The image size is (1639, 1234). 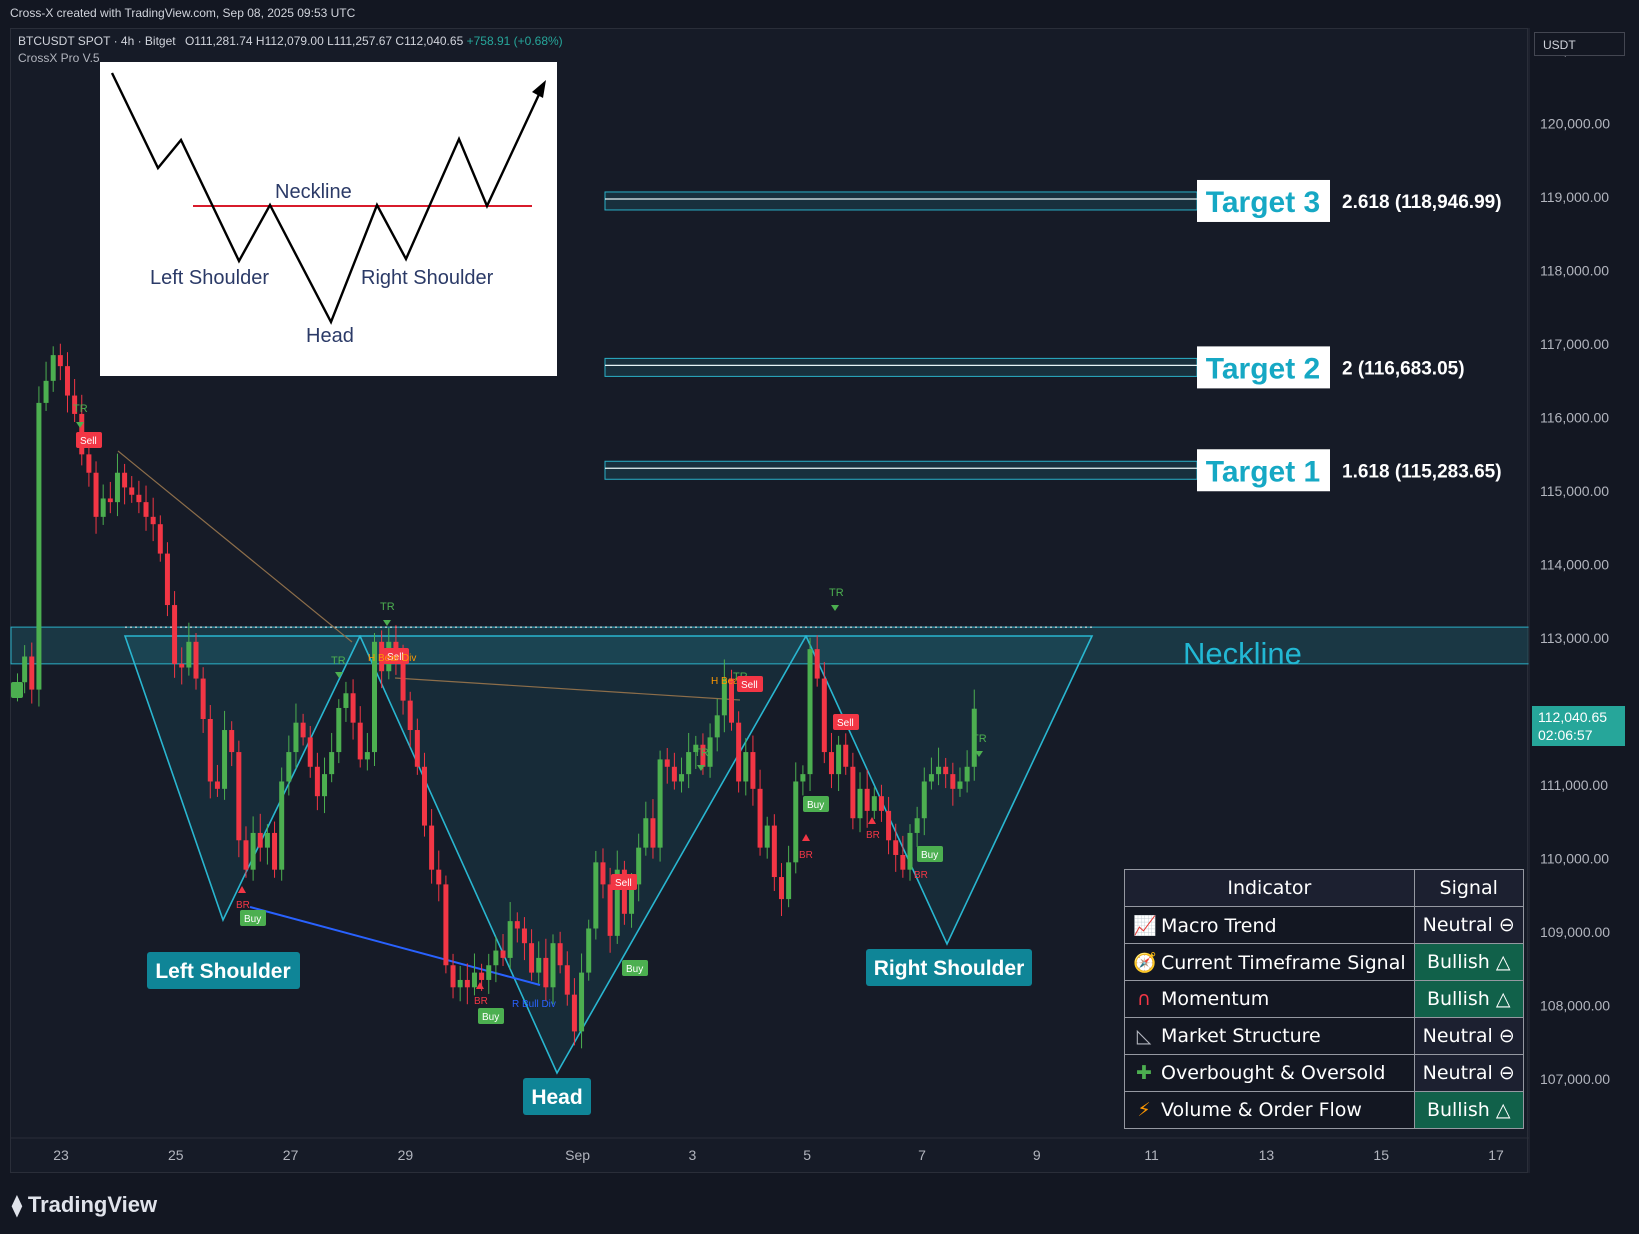 I want to click on tr-arrow, so click(x=387, y=623).